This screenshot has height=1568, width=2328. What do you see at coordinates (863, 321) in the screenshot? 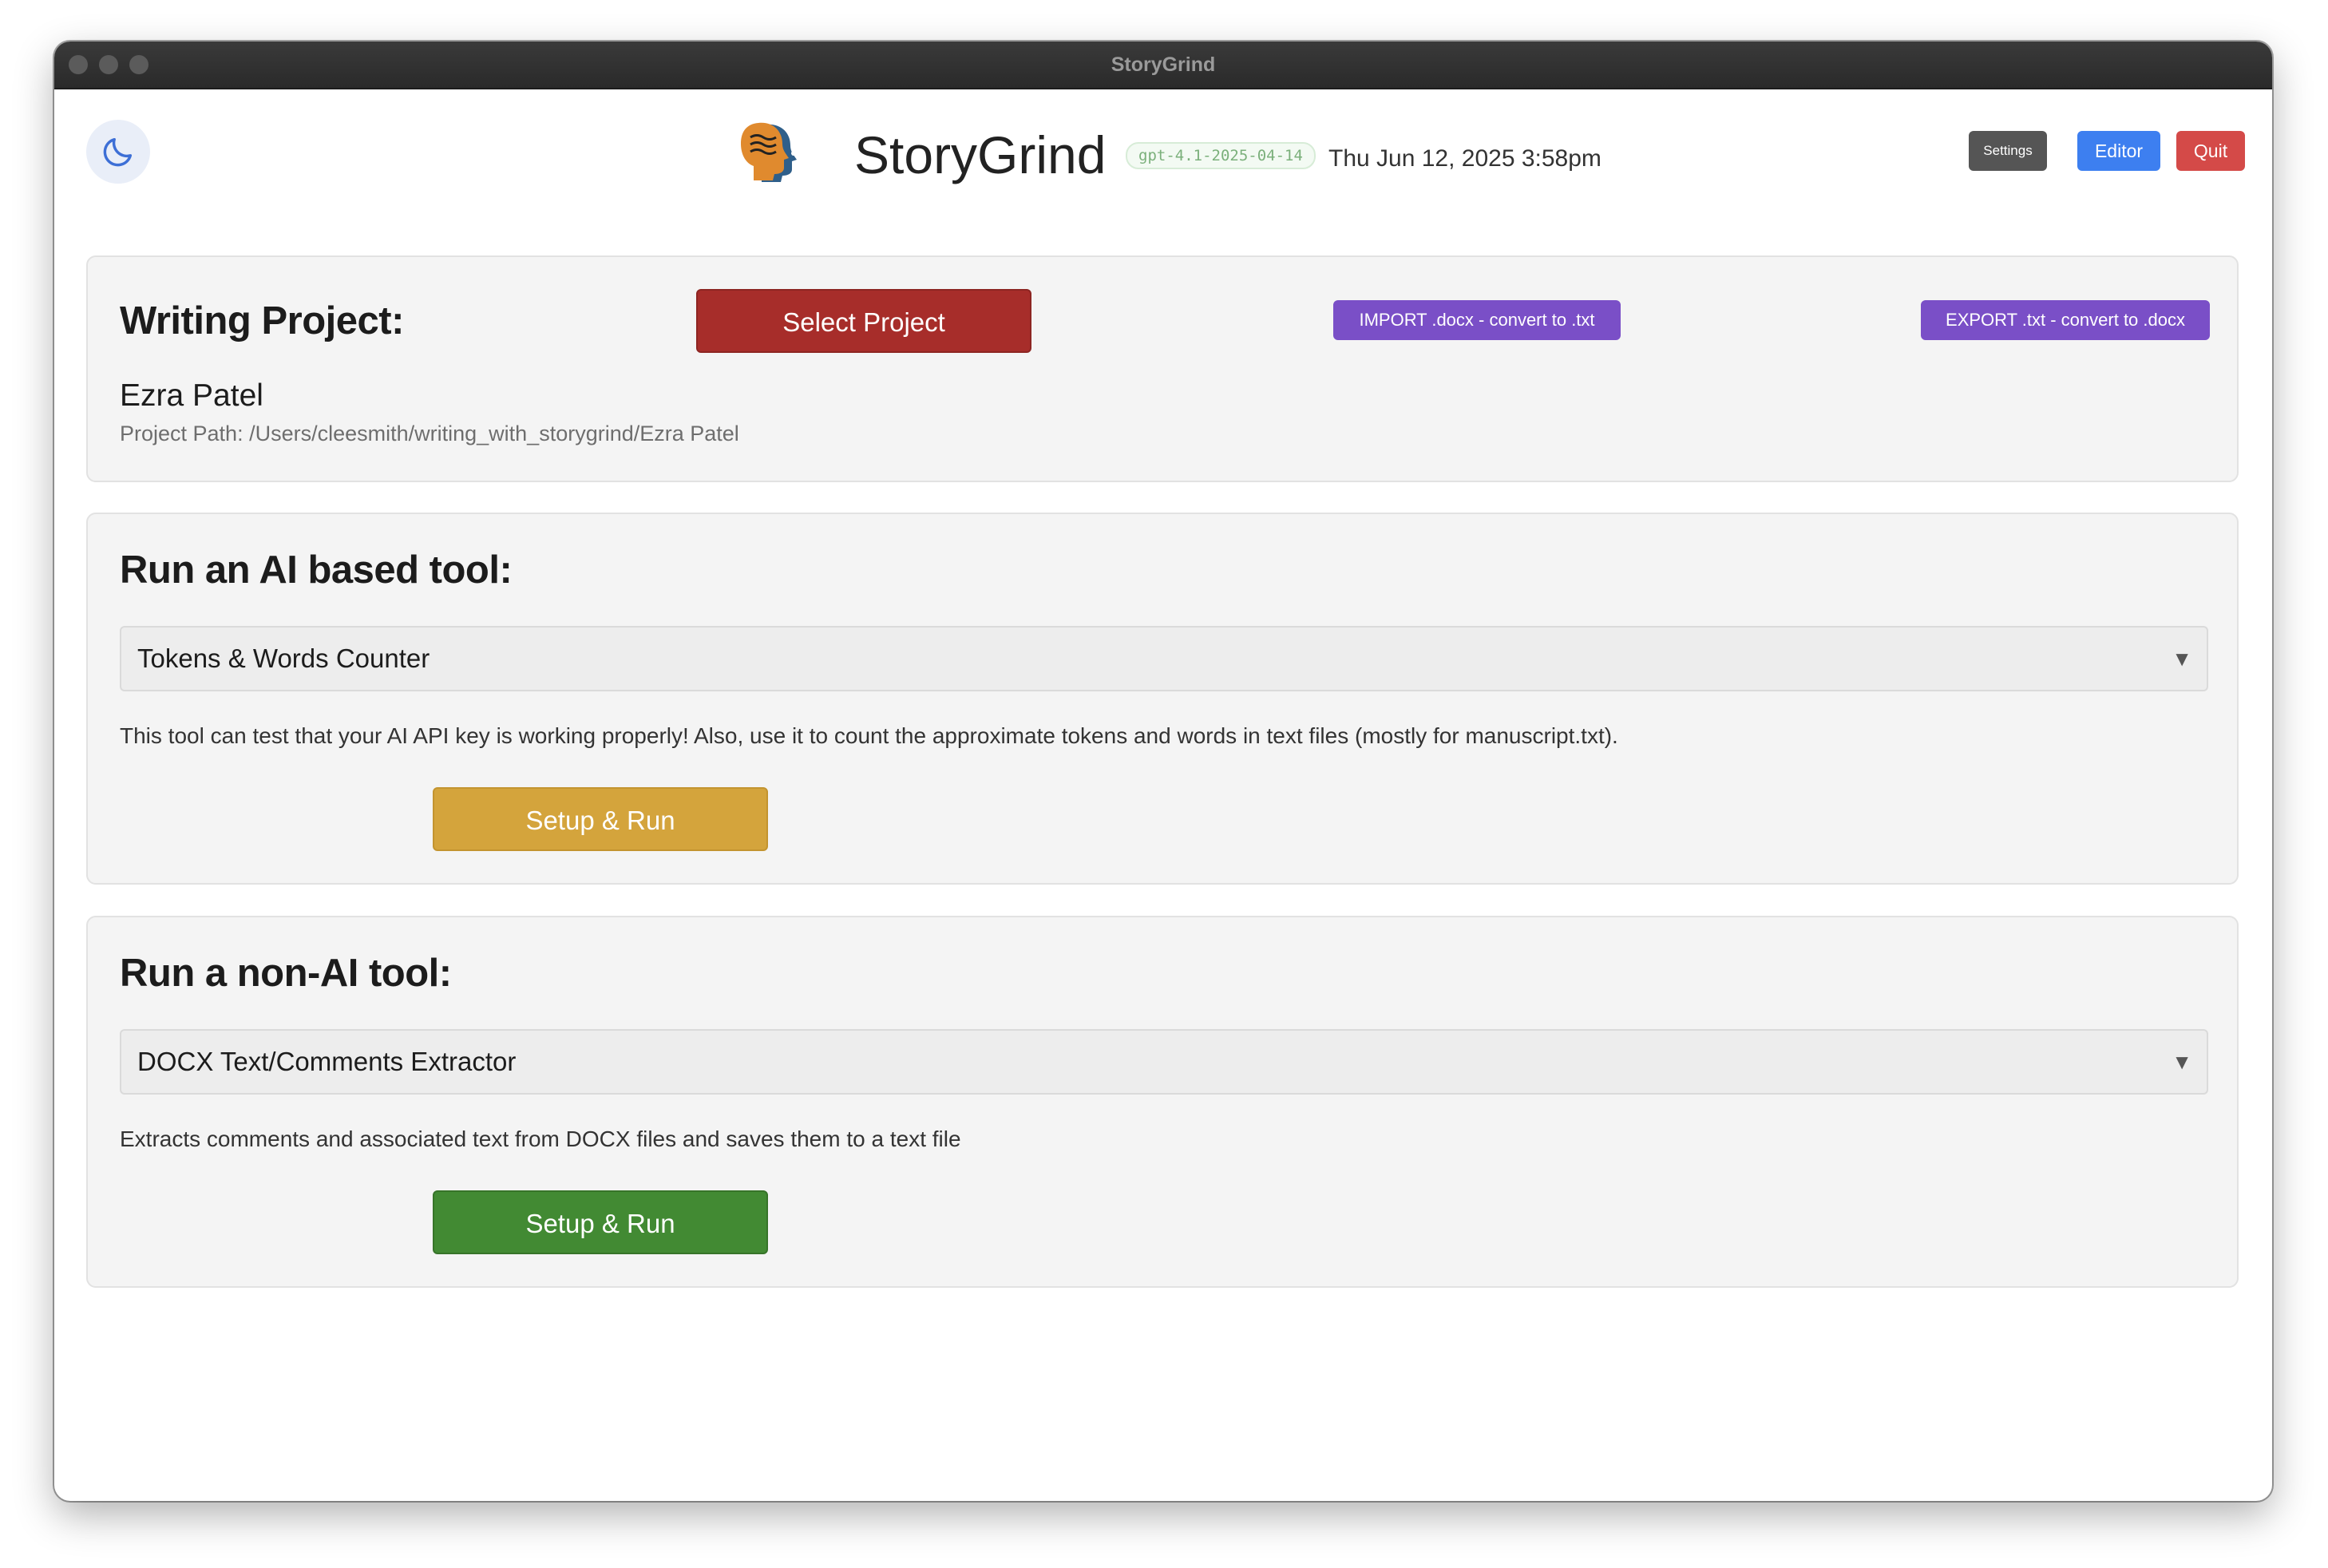
I see `select-project-button: Select Project` at bounding box center [863, 321].